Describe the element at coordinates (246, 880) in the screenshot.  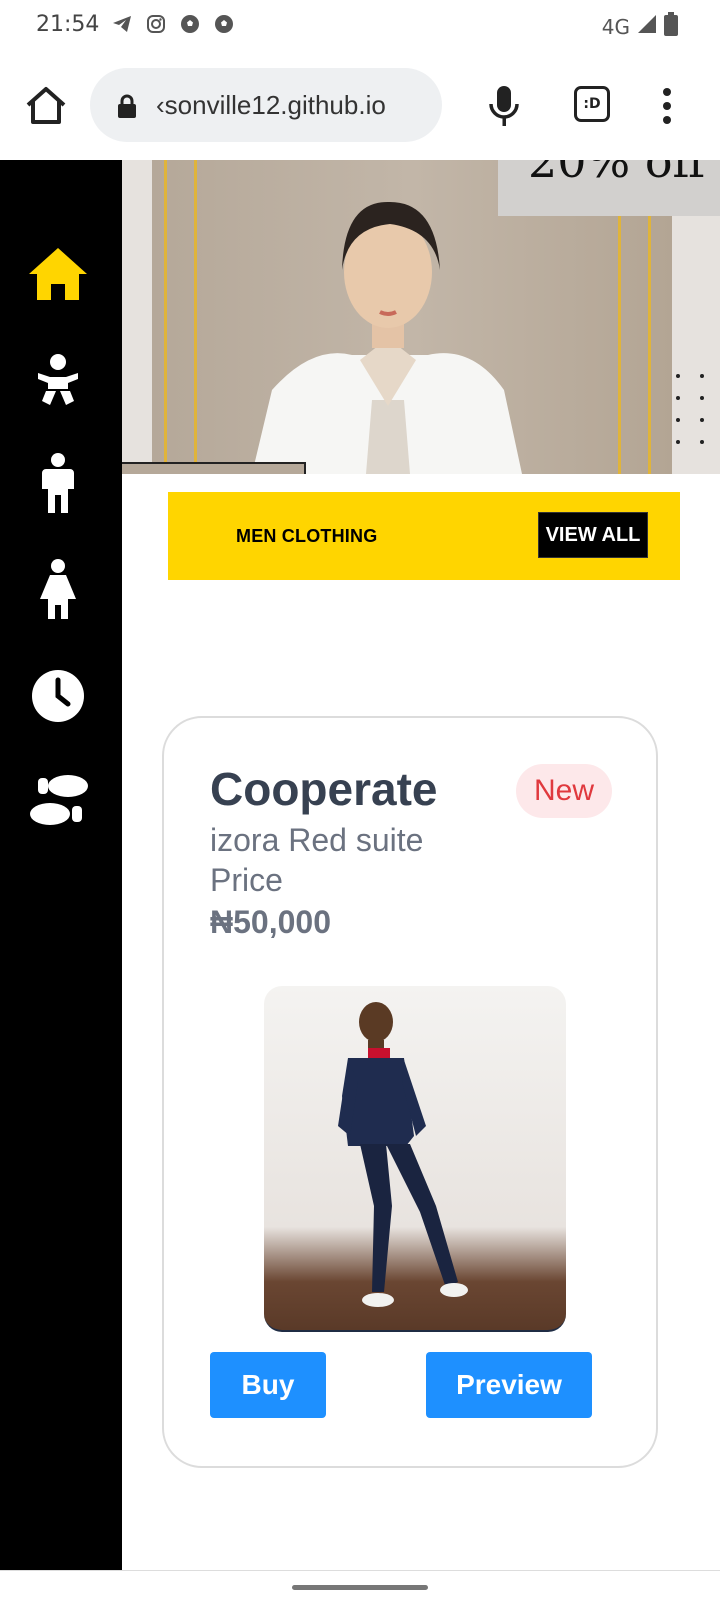
I see `price-label: Price` at that location.